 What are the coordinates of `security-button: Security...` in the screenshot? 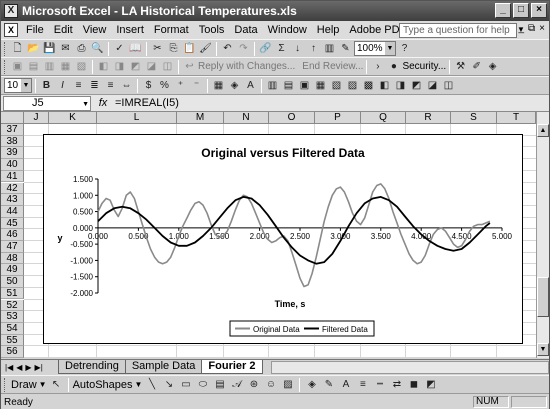 It's located at (424, 66).